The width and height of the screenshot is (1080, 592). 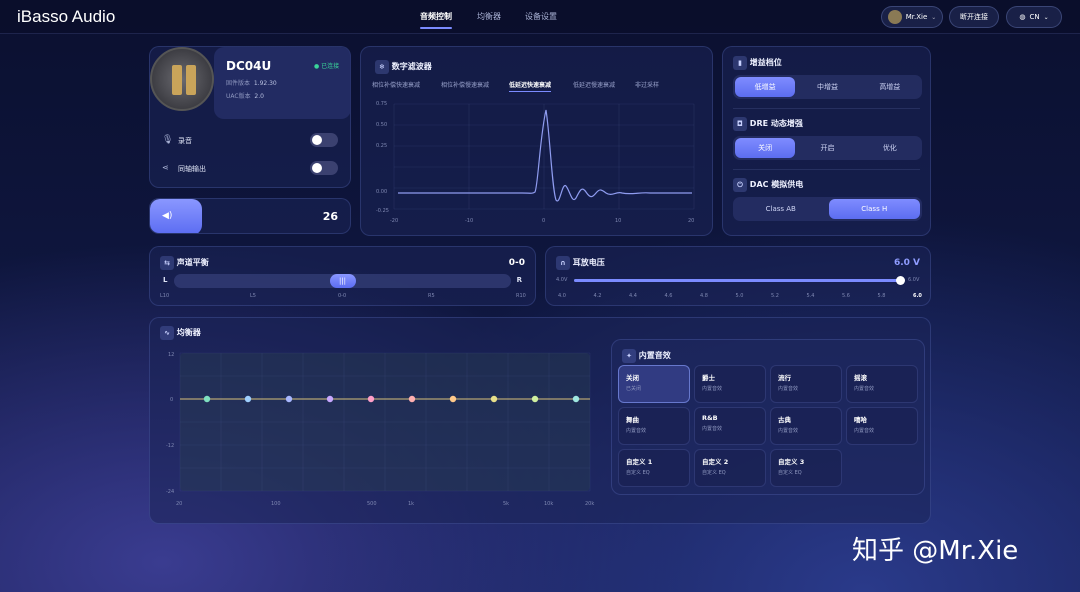 I want to click on preset-button: 舞曲 内置音效, so click(x=654, y=426).